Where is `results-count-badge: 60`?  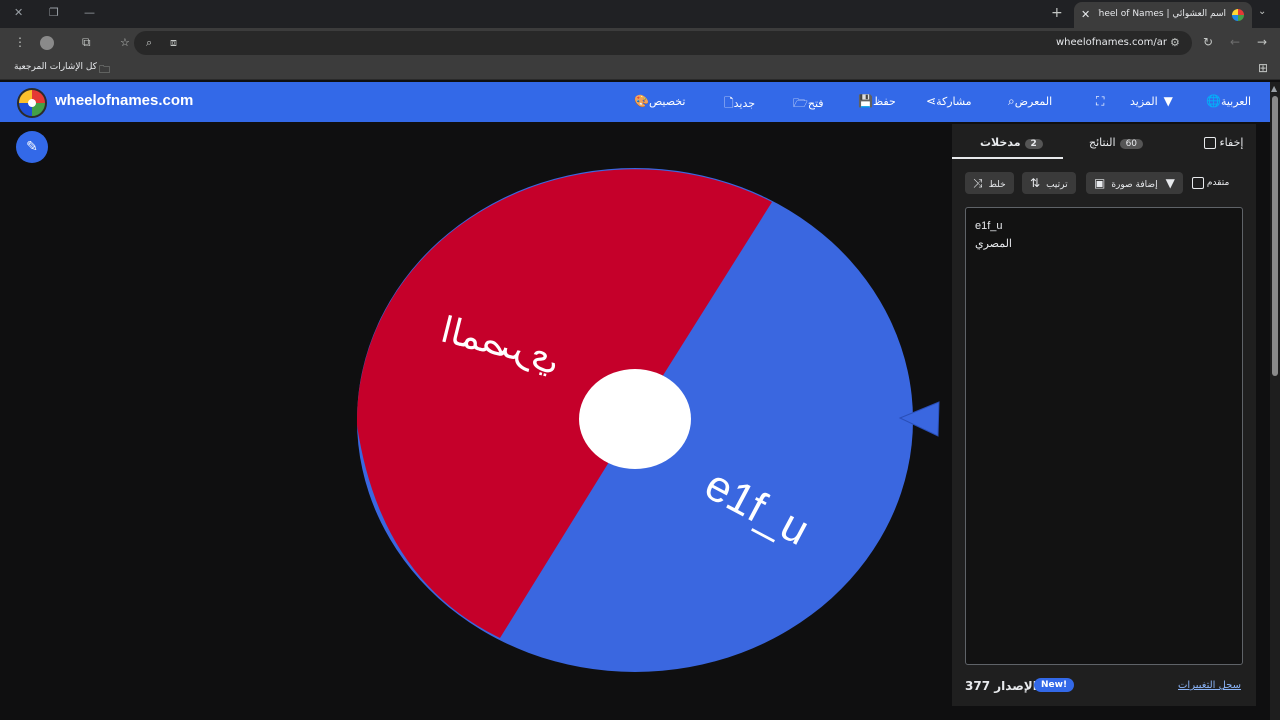 results-count-badge: 60 is located at coordinates (1131, 144).